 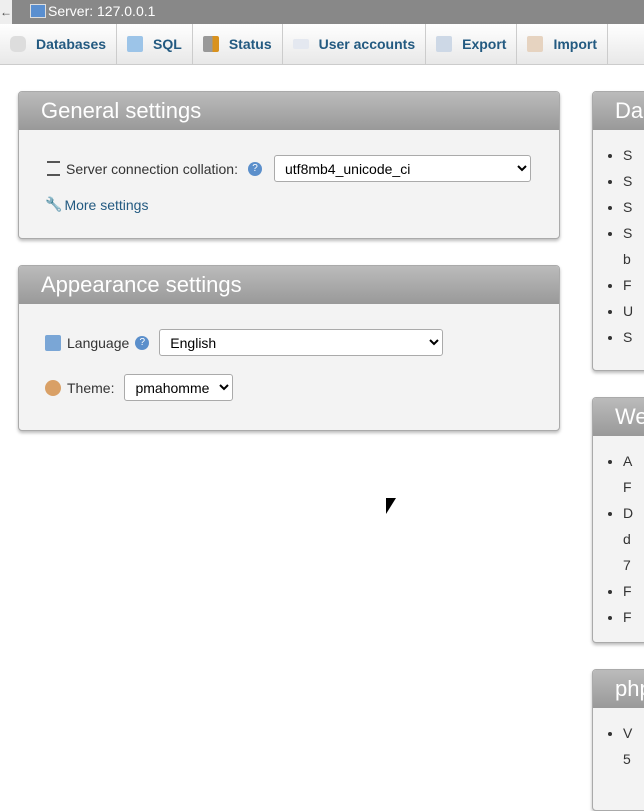 I want to click on server-icon, so click(x=38, y=11).